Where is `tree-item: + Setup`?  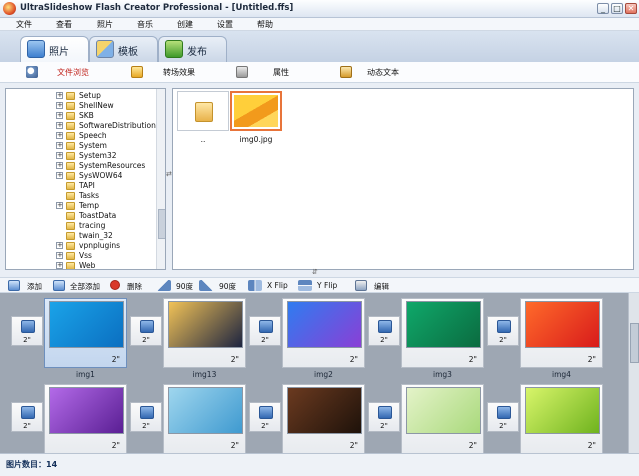 tree-item: + Setup is located at coordinates (81, 96).